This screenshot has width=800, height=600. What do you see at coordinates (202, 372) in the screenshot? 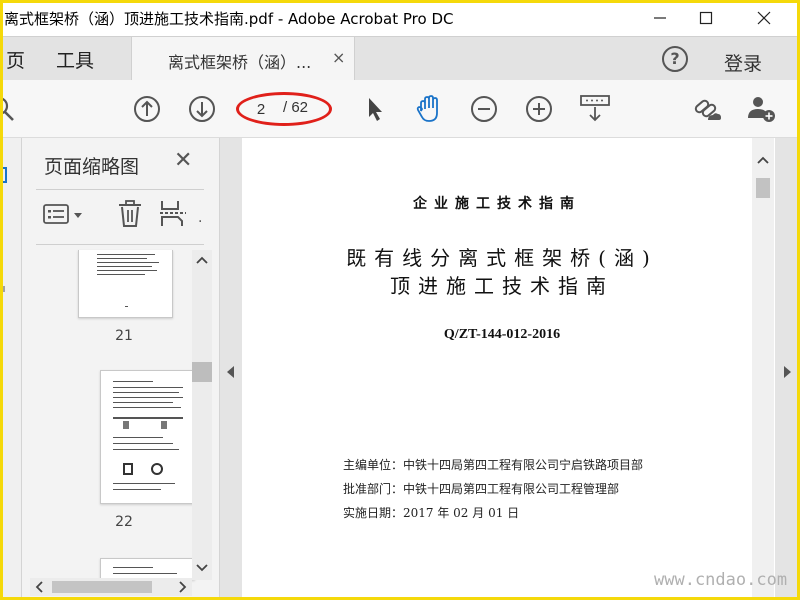
I see `thumbnail-scroll-thumb` at bounding box center [202, 372].